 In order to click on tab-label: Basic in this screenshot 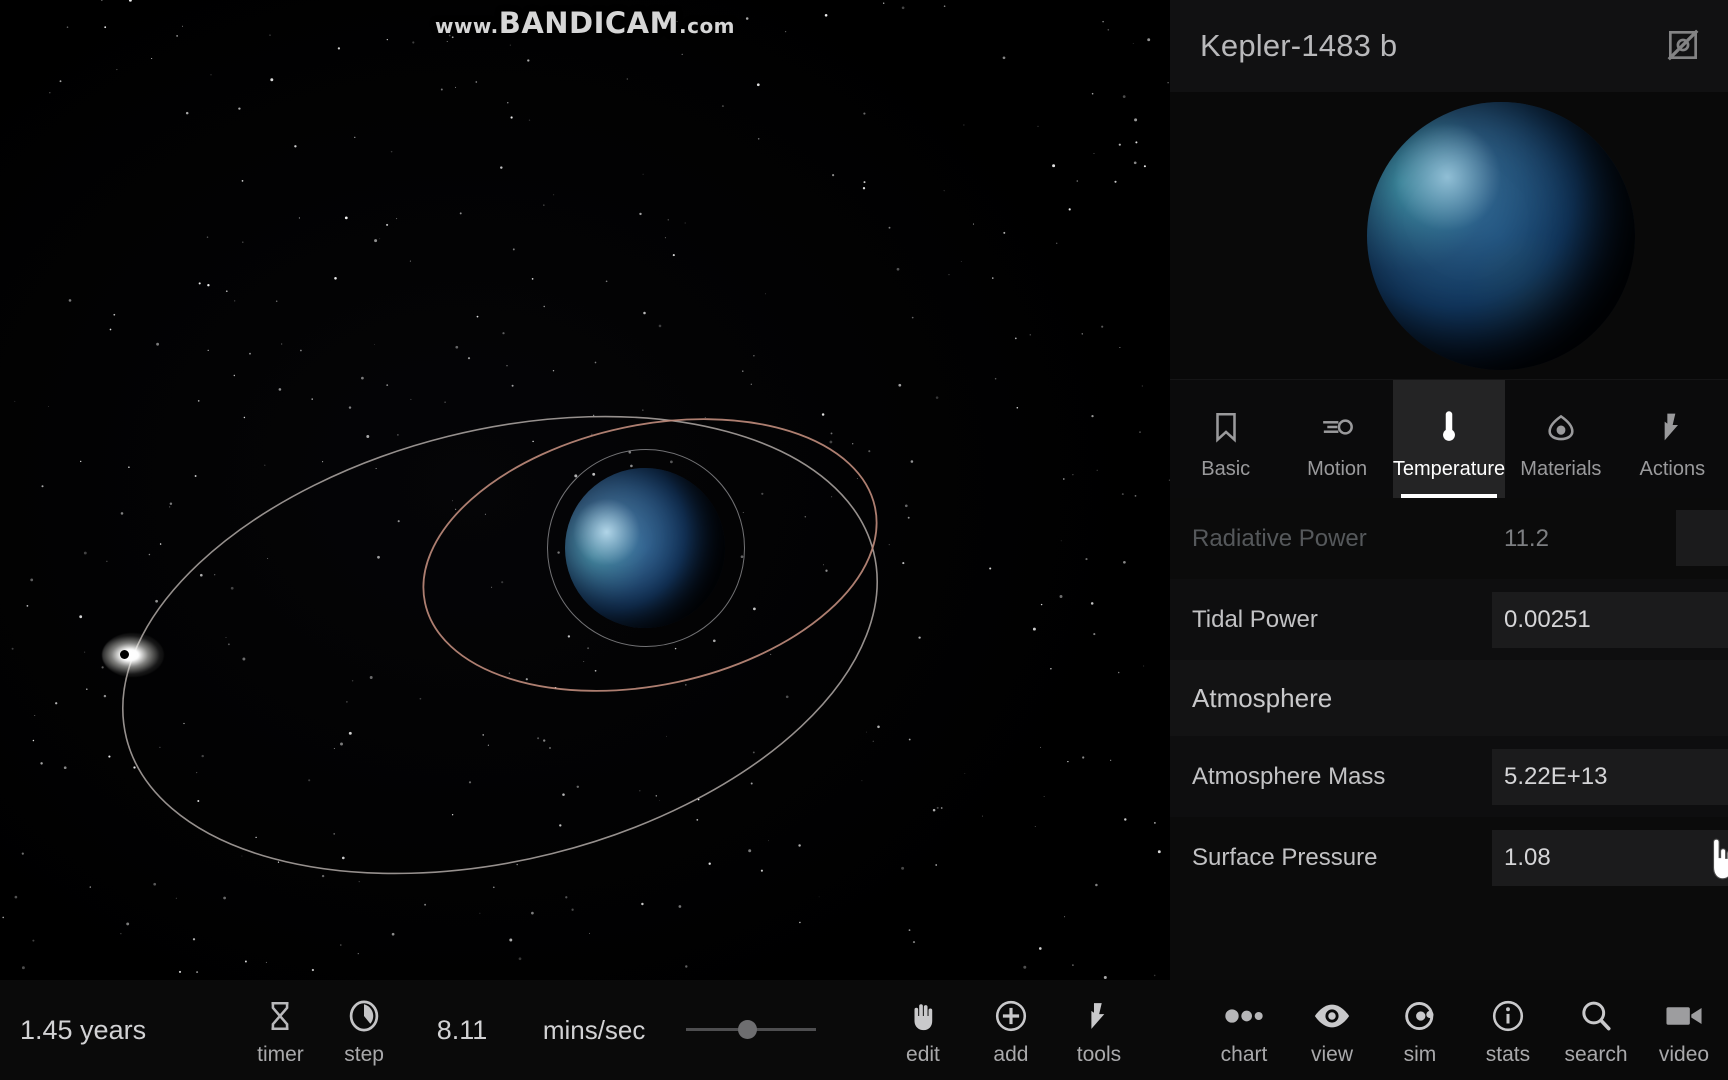, I will do `click(1226, 468)`.